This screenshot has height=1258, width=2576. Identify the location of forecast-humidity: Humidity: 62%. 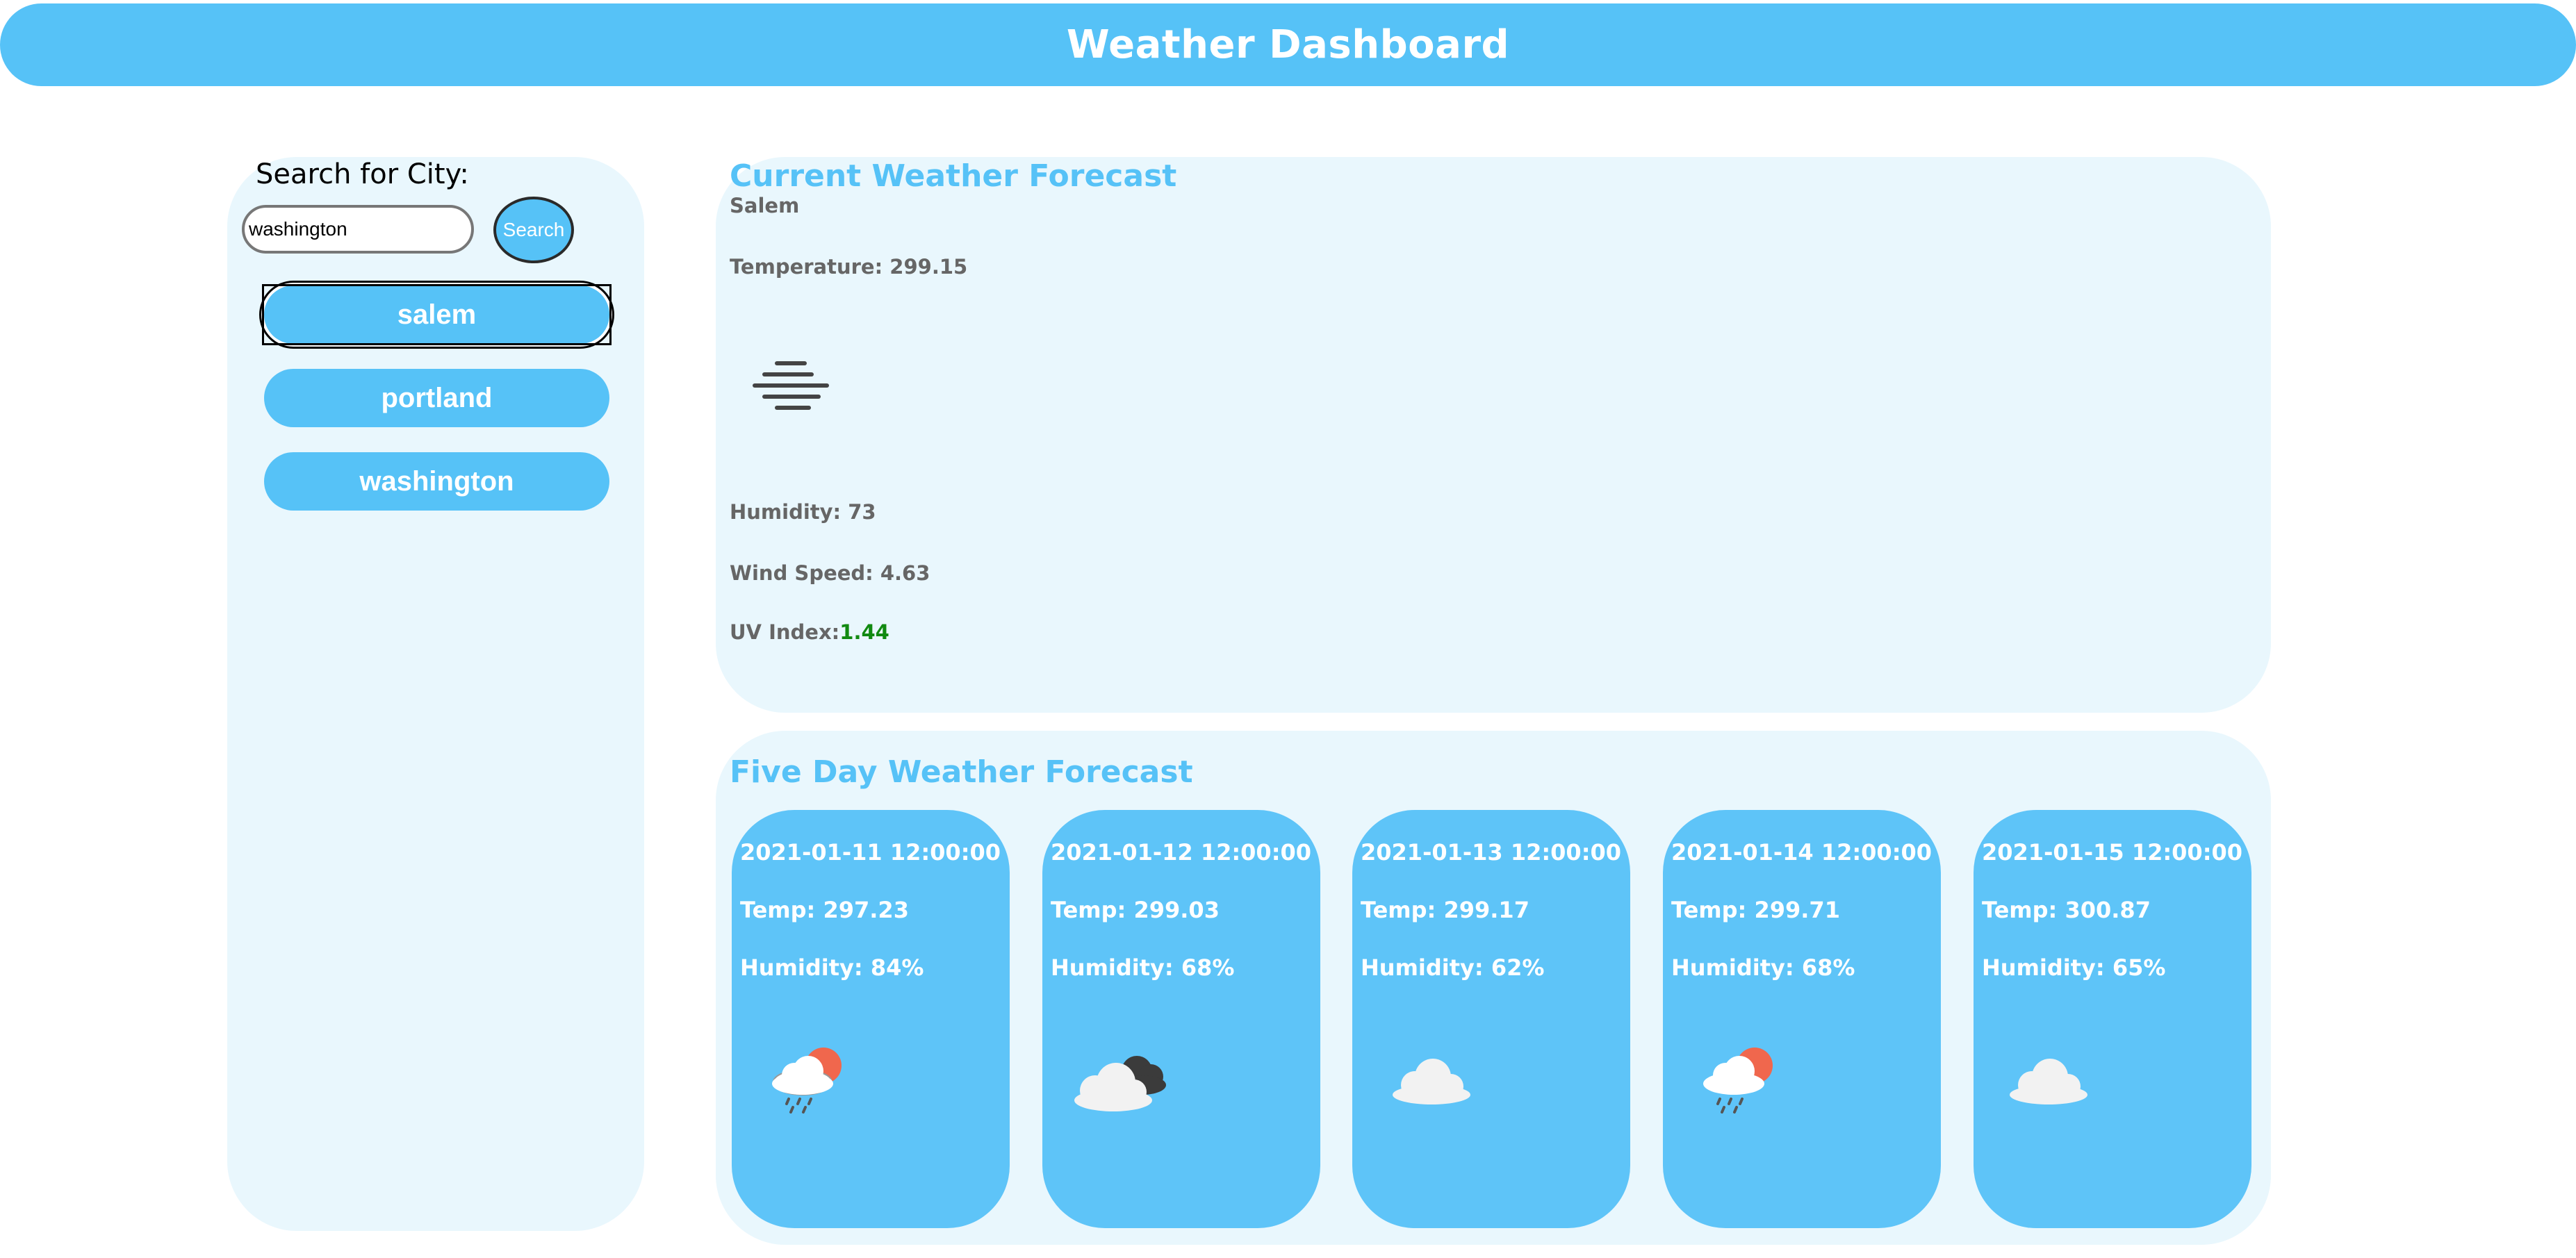
(1453, 968).